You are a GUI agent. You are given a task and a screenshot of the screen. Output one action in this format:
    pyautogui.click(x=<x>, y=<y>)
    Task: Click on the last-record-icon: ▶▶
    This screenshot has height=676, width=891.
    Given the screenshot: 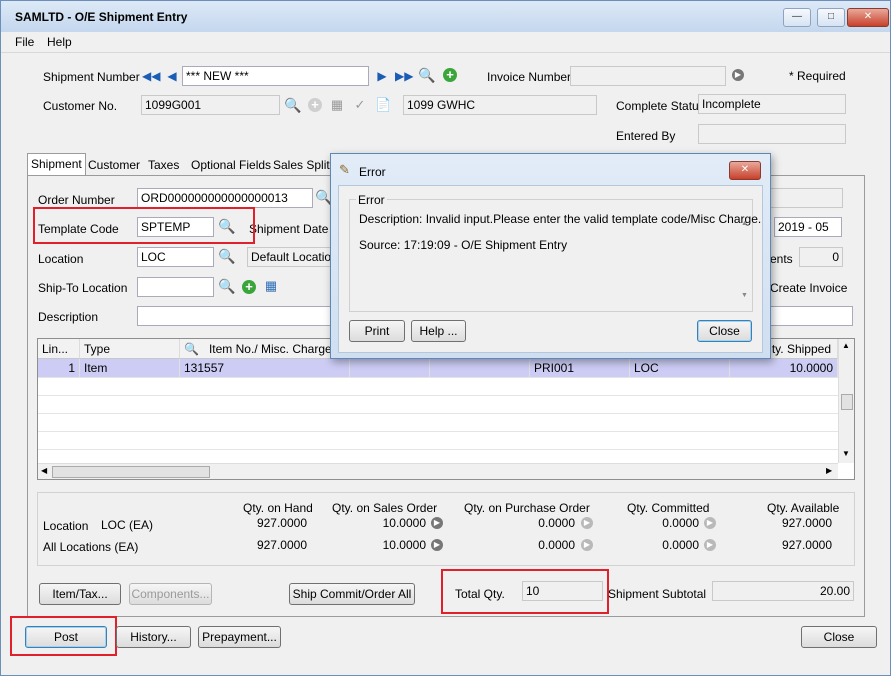 What is the action you would take?
    pyautogui.click(x=404, y=76)
    